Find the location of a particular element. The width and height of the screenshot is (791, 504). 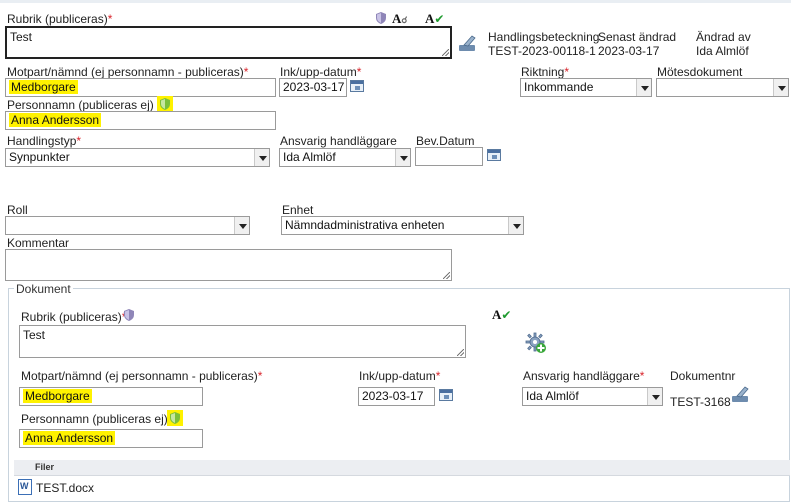

dok-ansvarig-label: Ansvarig handläggare* is located at coordinates (584, 376).